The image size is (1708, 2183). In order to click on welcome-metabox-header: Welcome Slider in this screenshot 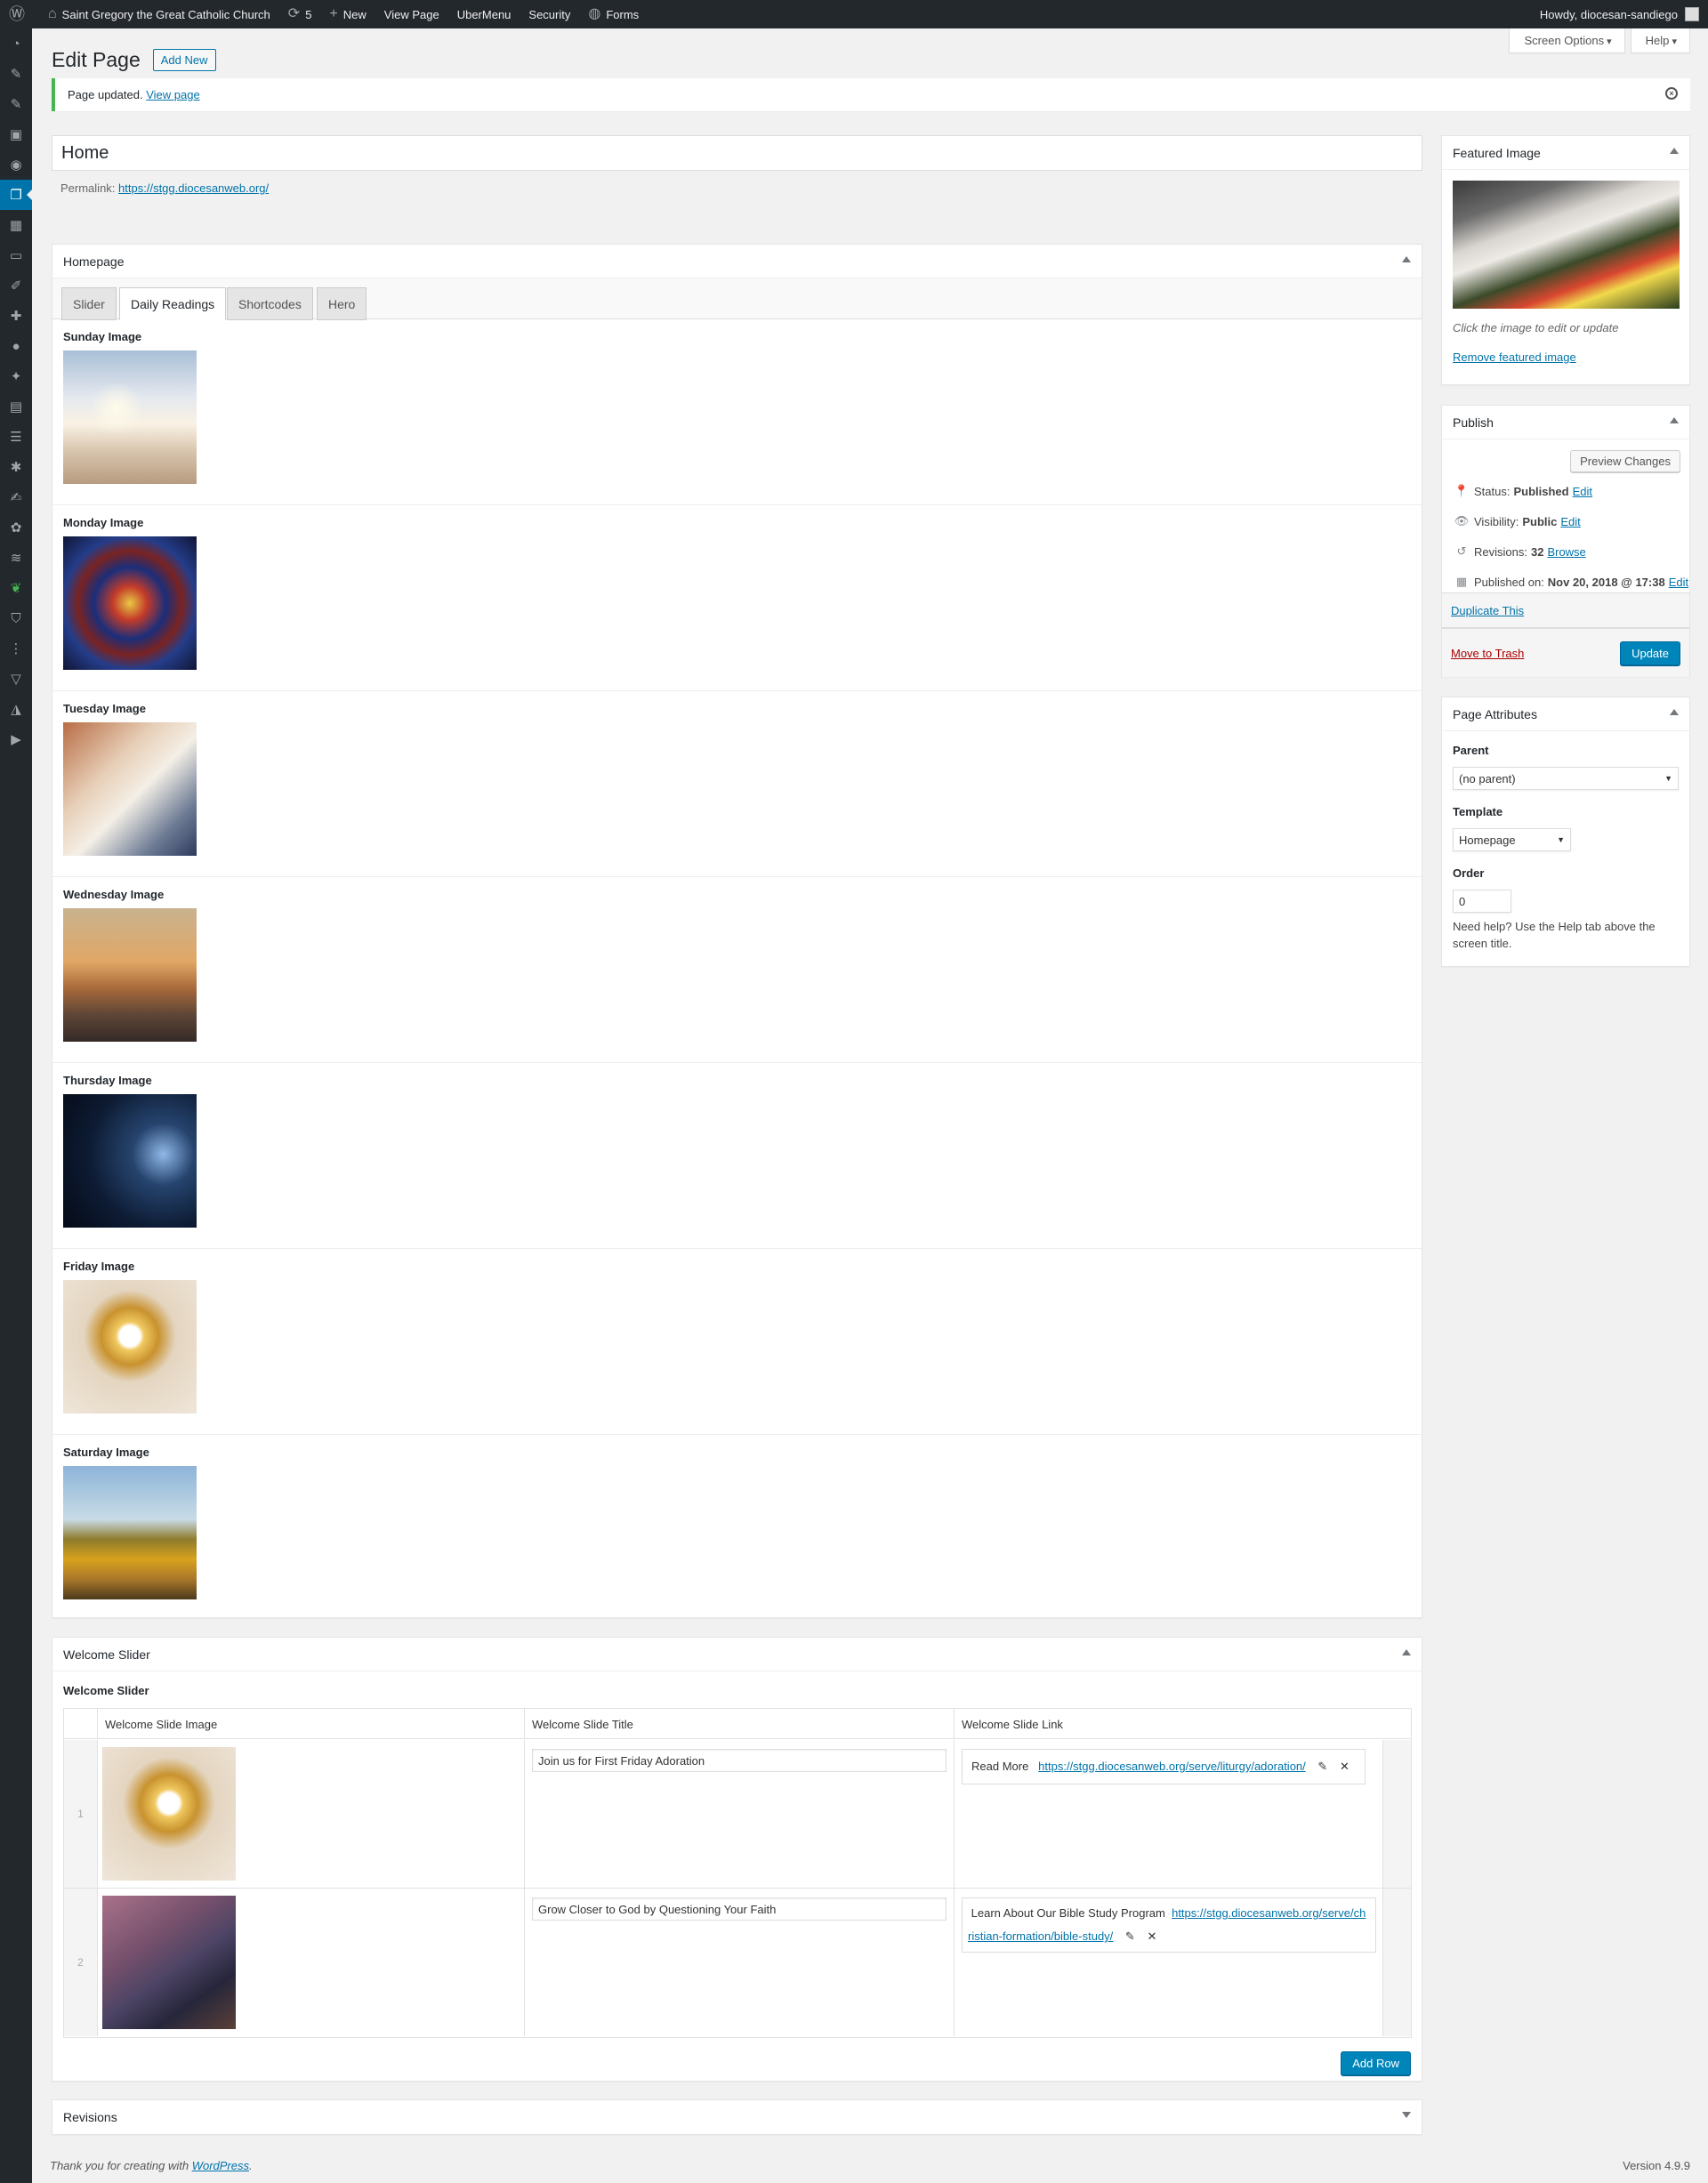, I will do `click(737, 1654)`.